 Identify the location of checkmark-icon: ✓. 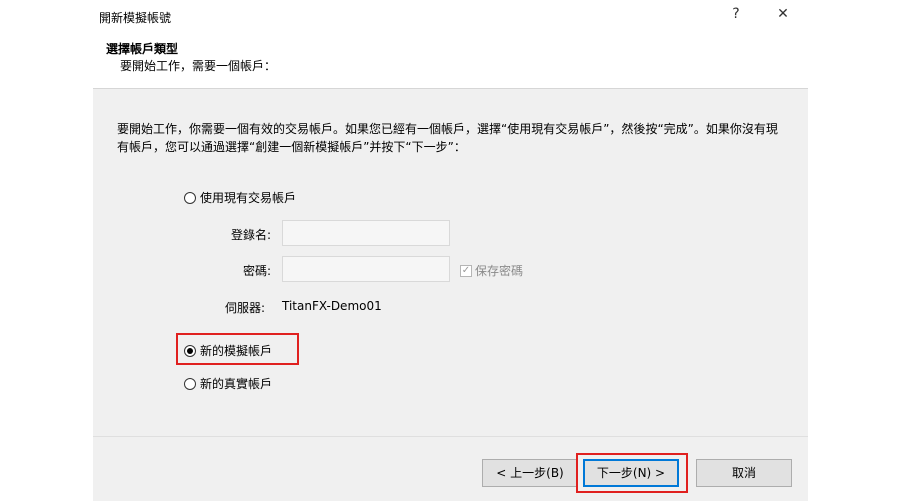
(466, 270).